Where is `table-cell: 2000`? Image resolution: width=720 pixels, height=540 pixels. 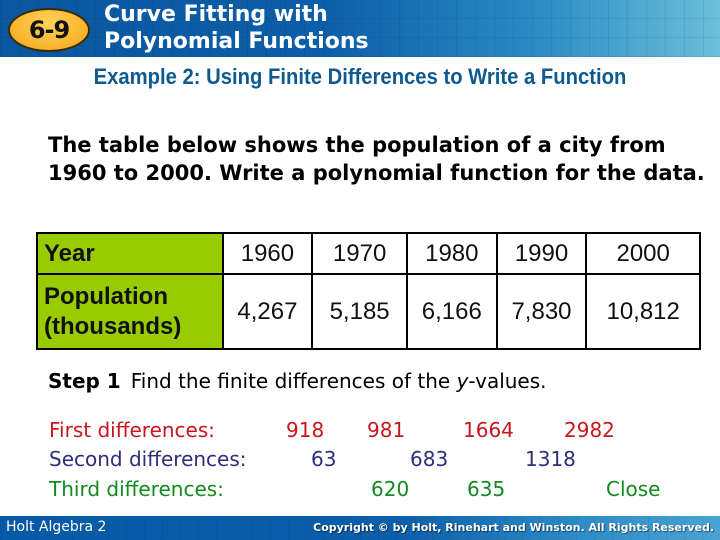 table-cell: 2000 is located at coordinates (643, 253).